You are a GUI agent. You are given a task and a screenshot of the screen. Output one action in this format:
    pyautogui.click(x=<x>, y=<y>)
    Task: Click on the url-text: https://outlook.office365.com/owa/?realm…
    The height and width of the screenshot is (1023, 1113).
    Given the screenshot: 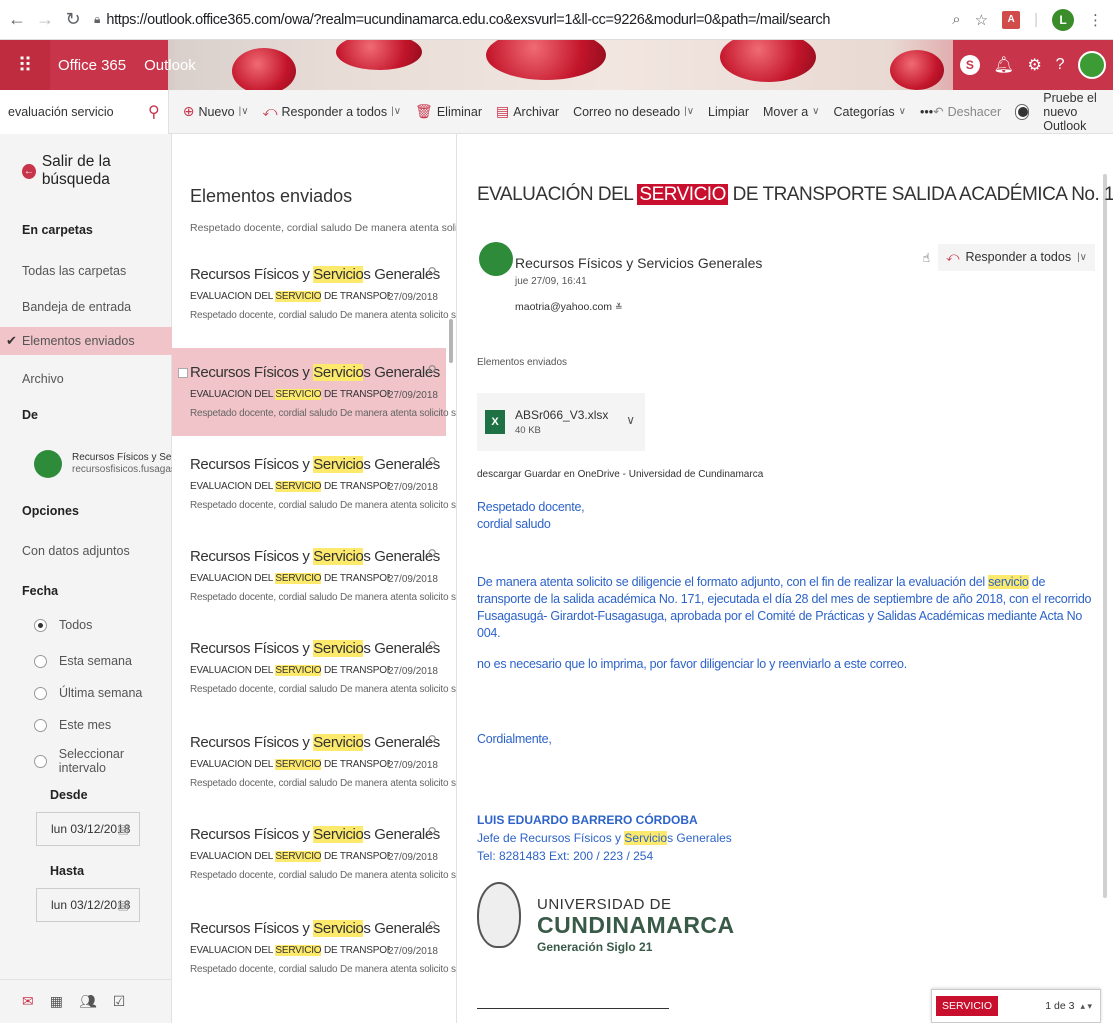 What is the action you would take?
    pyautogui.click(x=468, y=20)
    